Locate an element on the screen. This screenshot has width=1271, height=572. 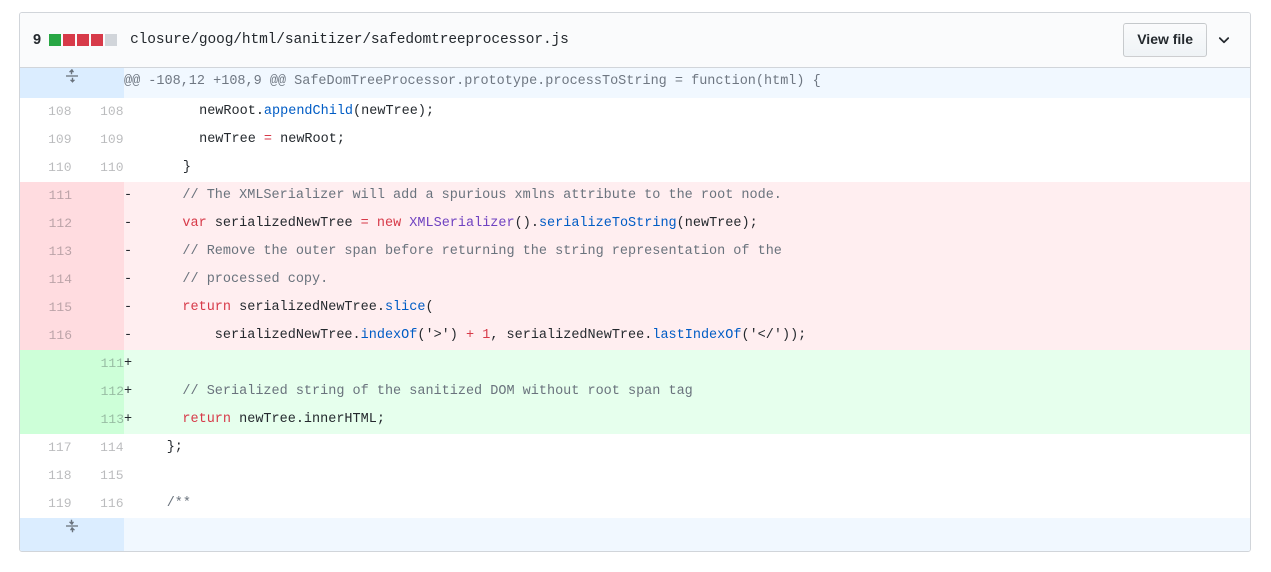
diff-line-row: 118 115 is located at coordinates (635, 475).